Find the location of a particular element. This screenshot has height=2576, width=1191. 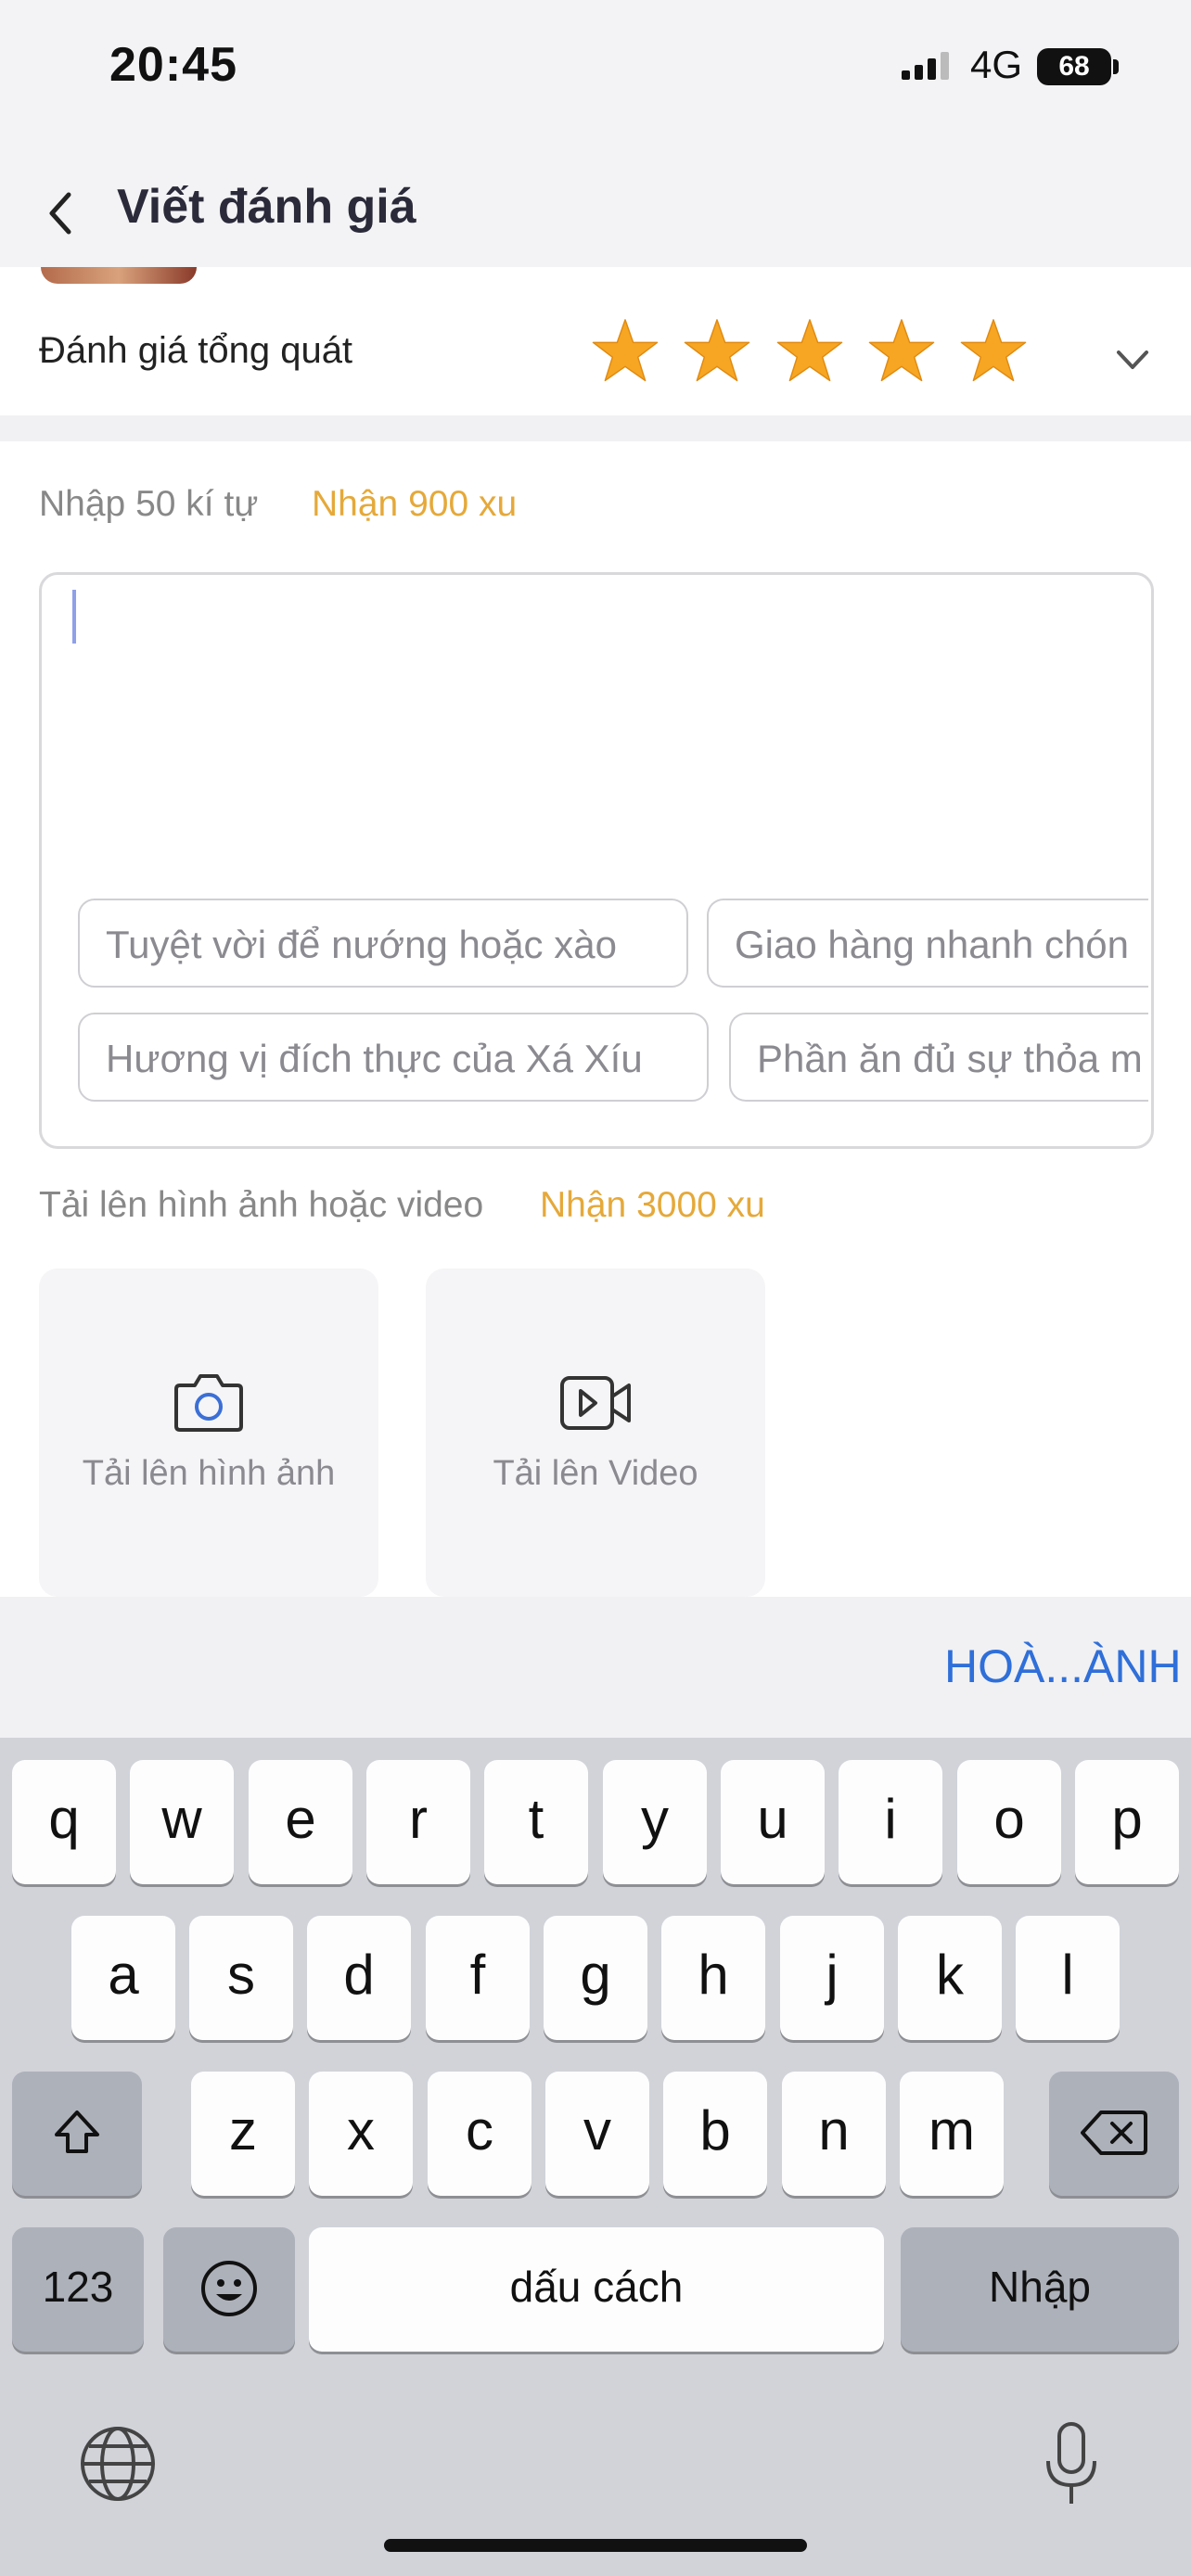

backspace-icon is located at coordinates (1114, 2133).